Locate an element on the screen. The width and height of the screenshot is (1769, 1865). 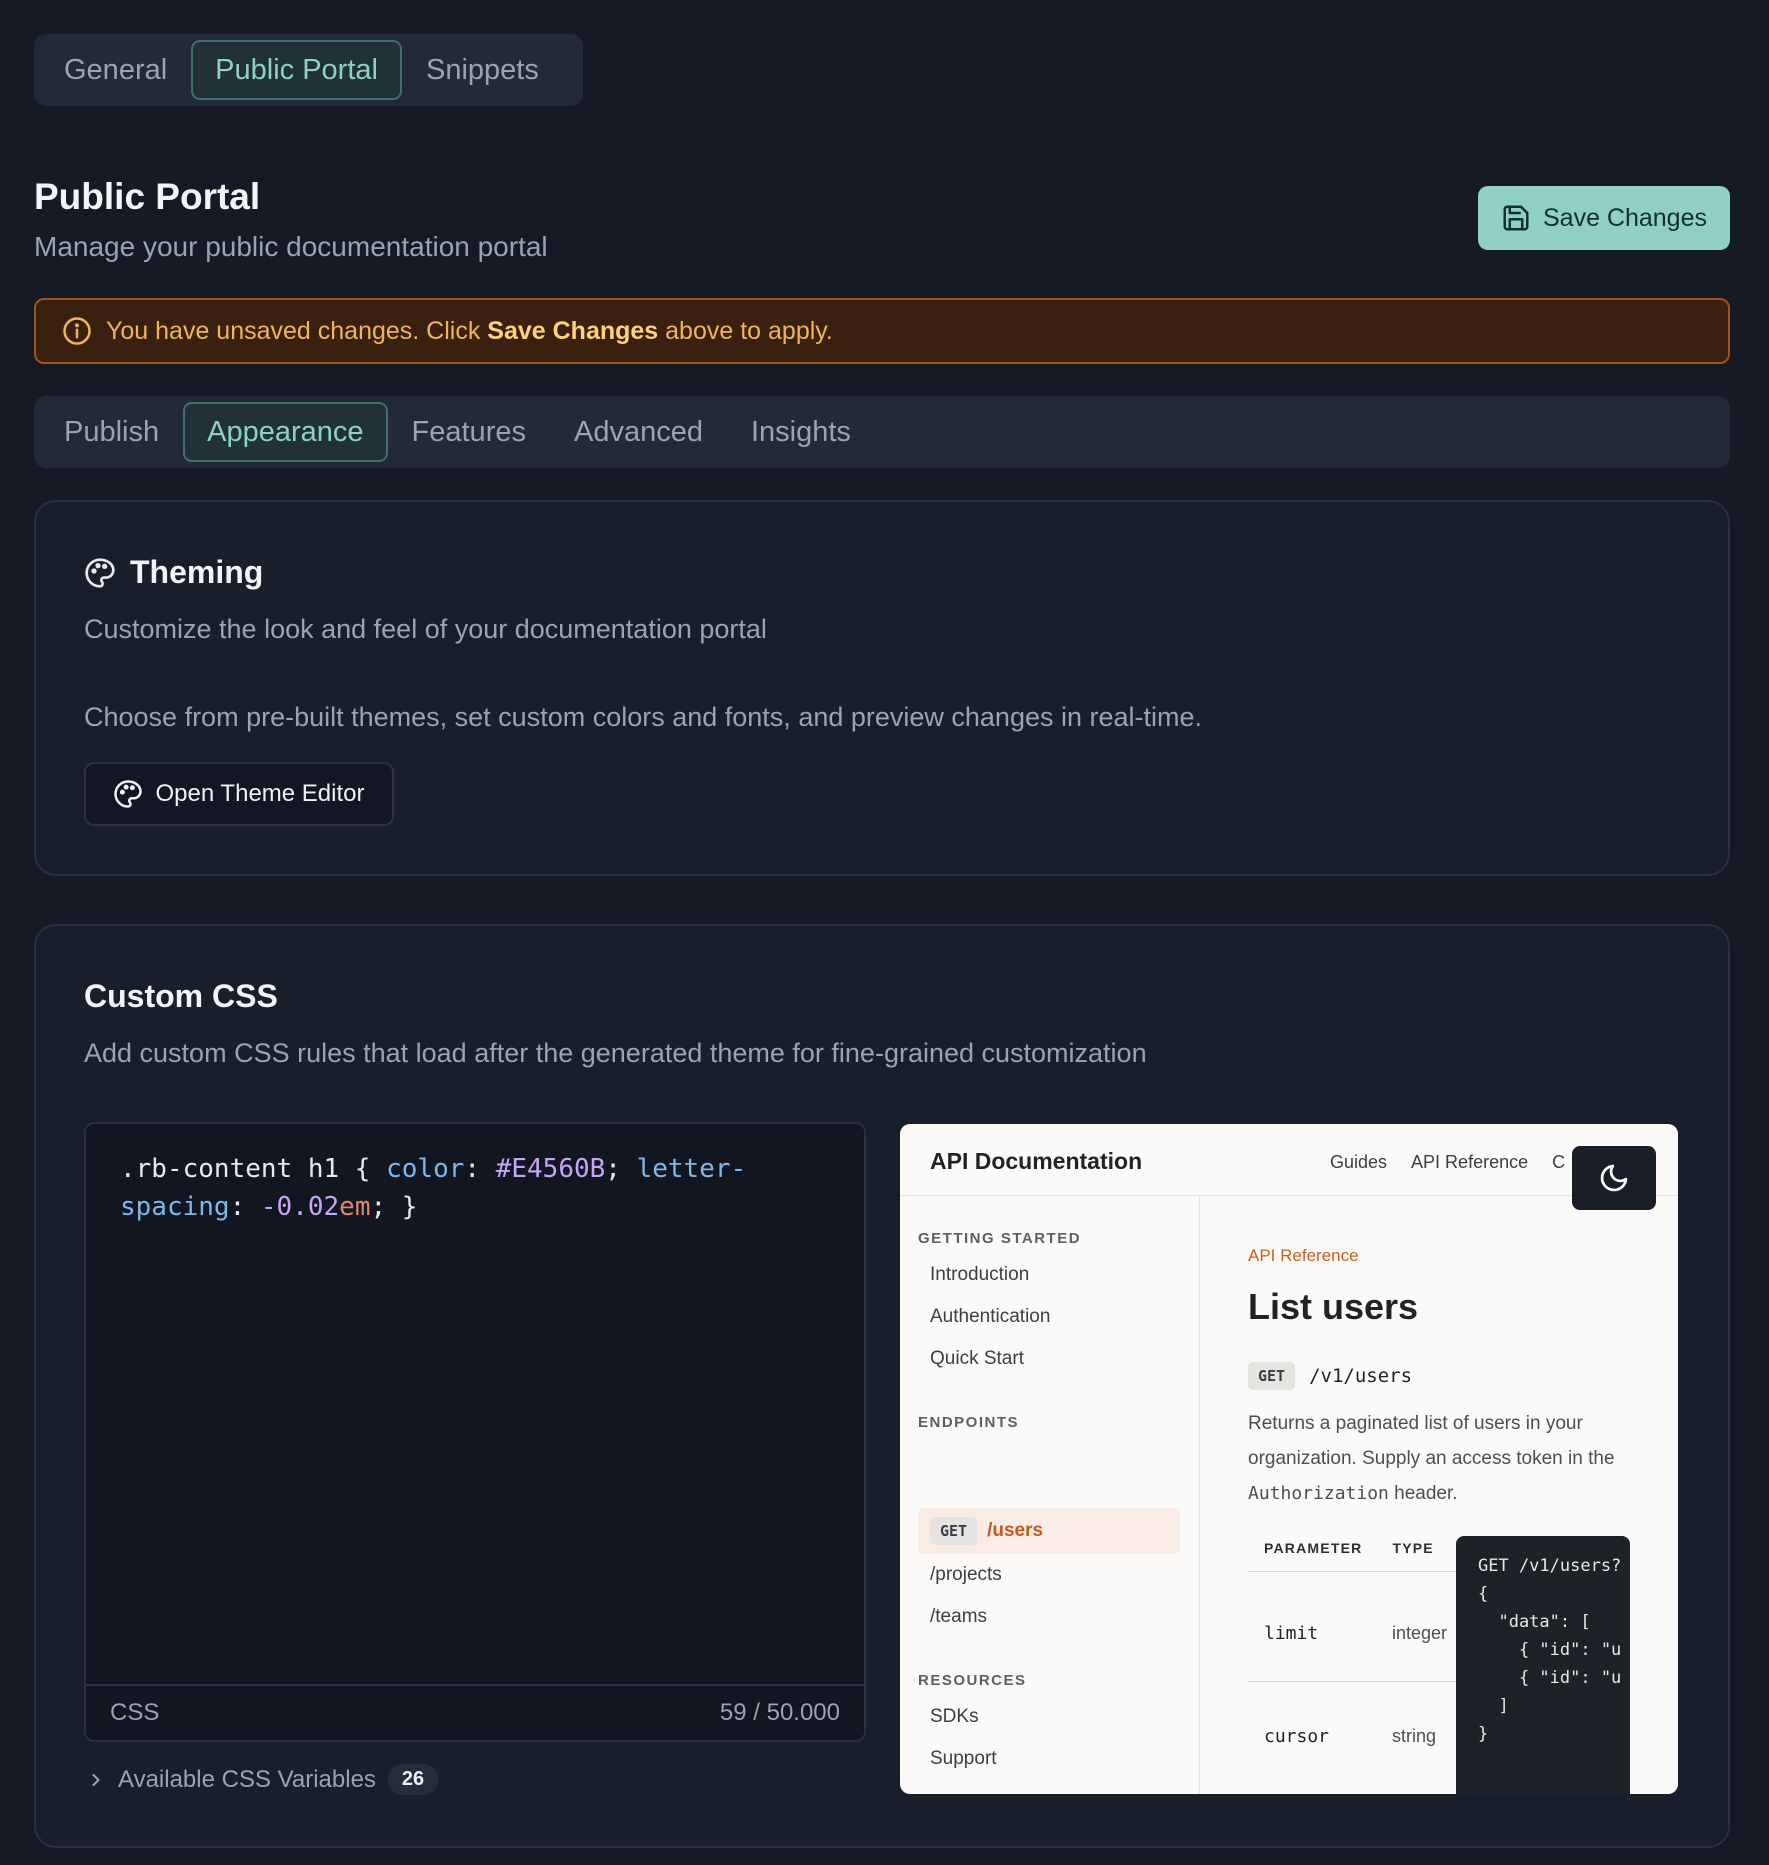
tab-advanced: Advanced is located at coordinates (638, 432).